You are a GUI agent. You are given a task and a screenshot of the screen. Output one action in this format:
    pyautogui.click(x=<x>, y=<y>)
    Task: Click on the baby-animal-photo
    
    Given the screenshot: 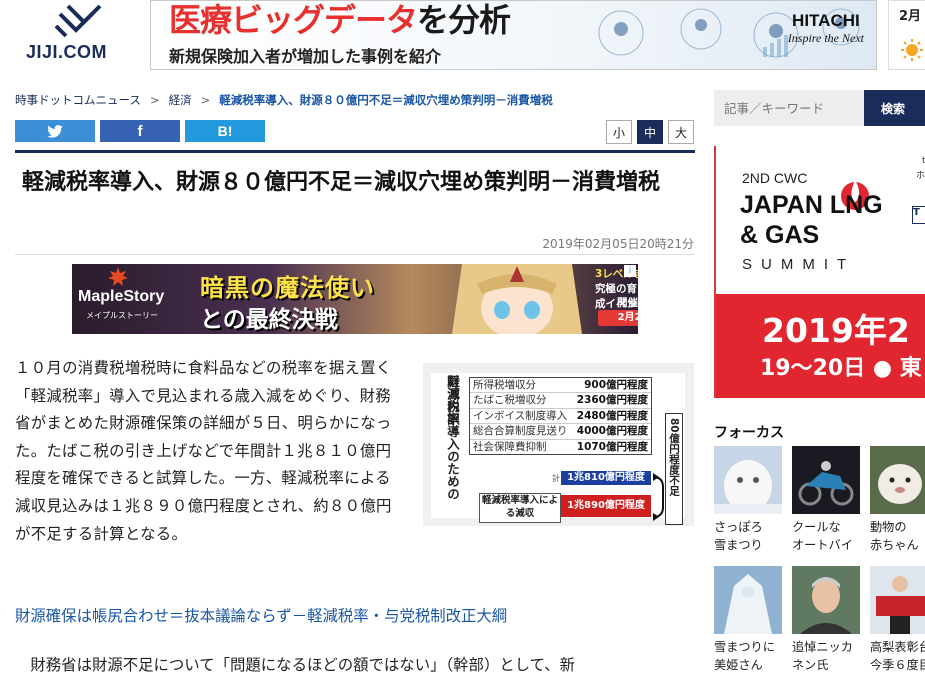 What is the action you would take?
    pyautogui.click(x=897, y=480)
    